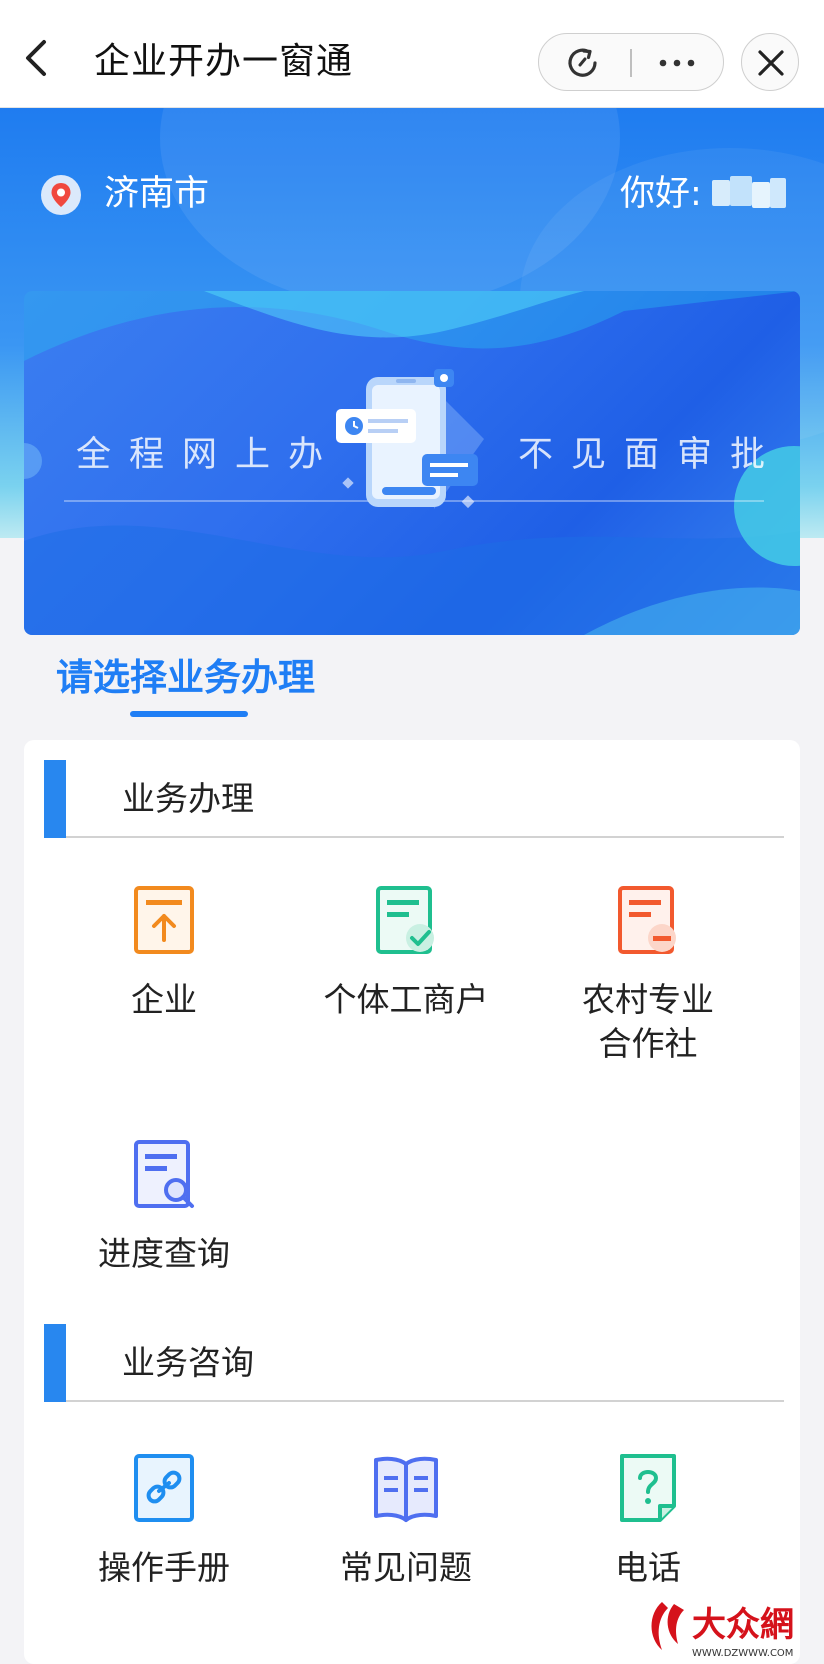 This screenshot has width=824, height=1664. I want to click on upload-document-icon, so click(164, 920).